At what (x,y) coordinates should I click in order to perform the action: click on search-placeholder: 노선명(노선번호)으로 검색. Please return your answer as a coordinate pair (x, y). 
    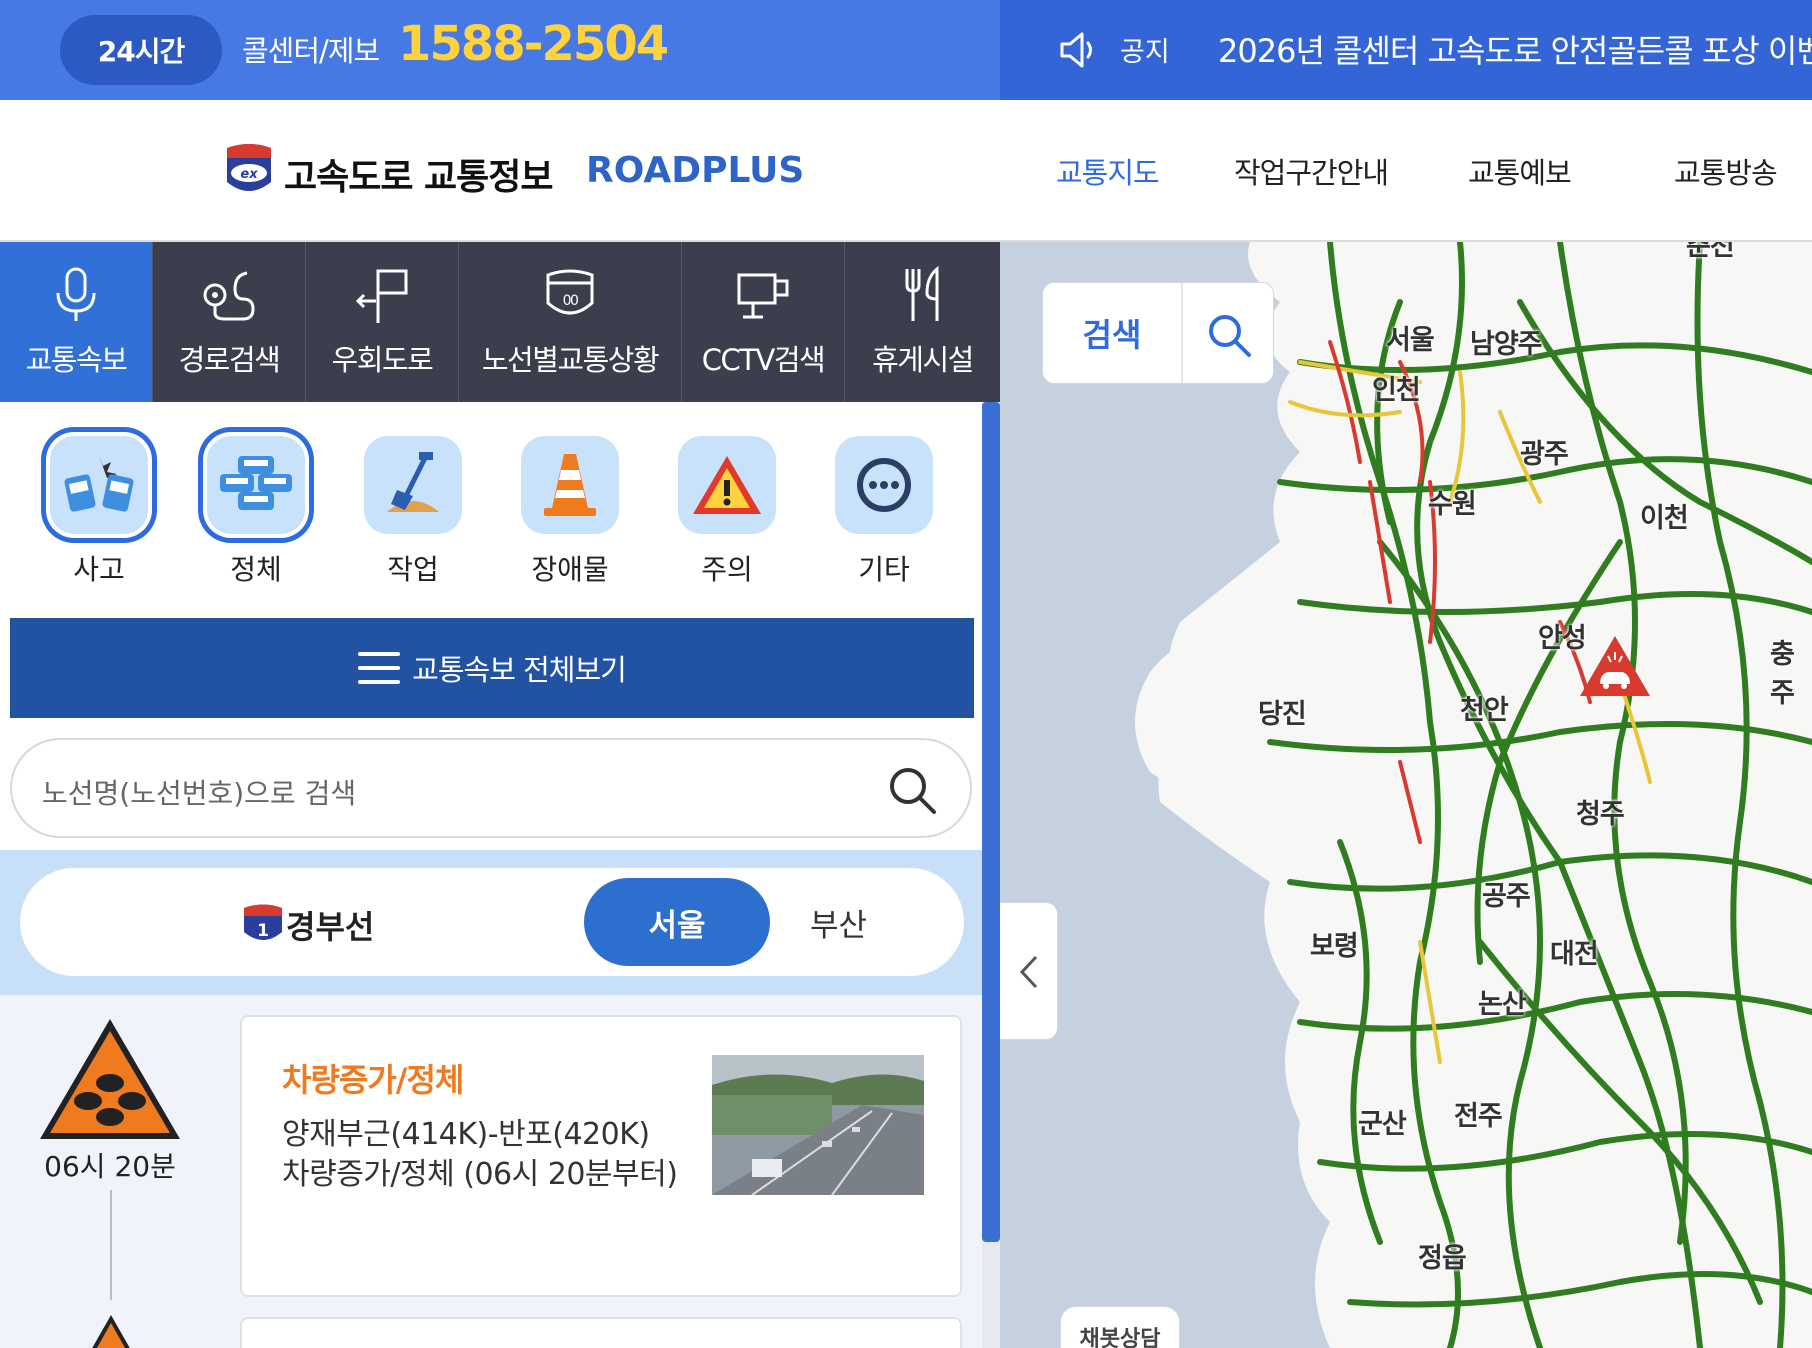
    Looking at the image, I should click on (199, 793).